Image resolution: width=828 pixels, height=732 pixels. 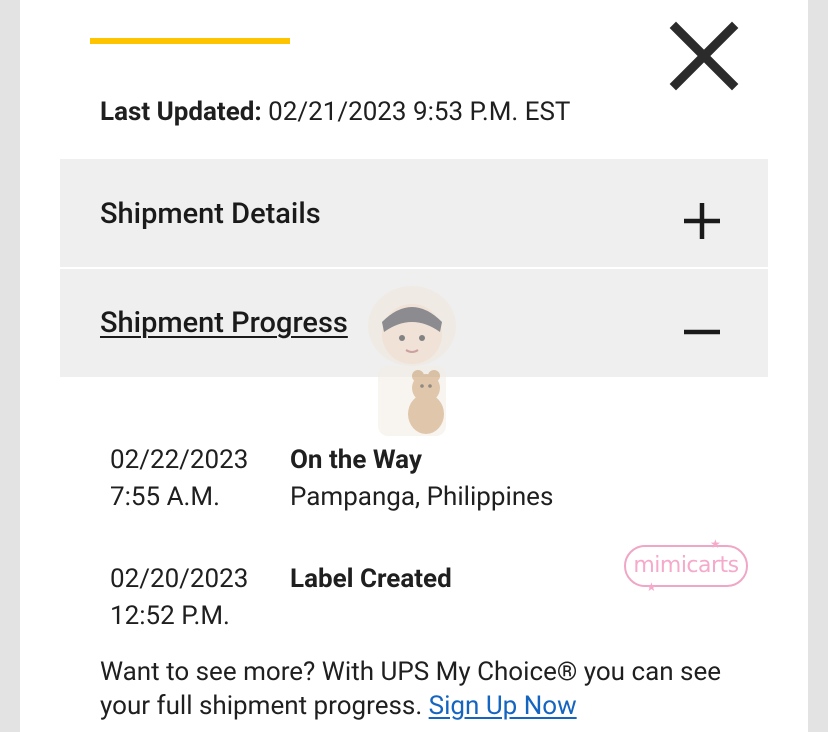 I want to click on watermark-text: mimicarts, so click(x=686, y=565).